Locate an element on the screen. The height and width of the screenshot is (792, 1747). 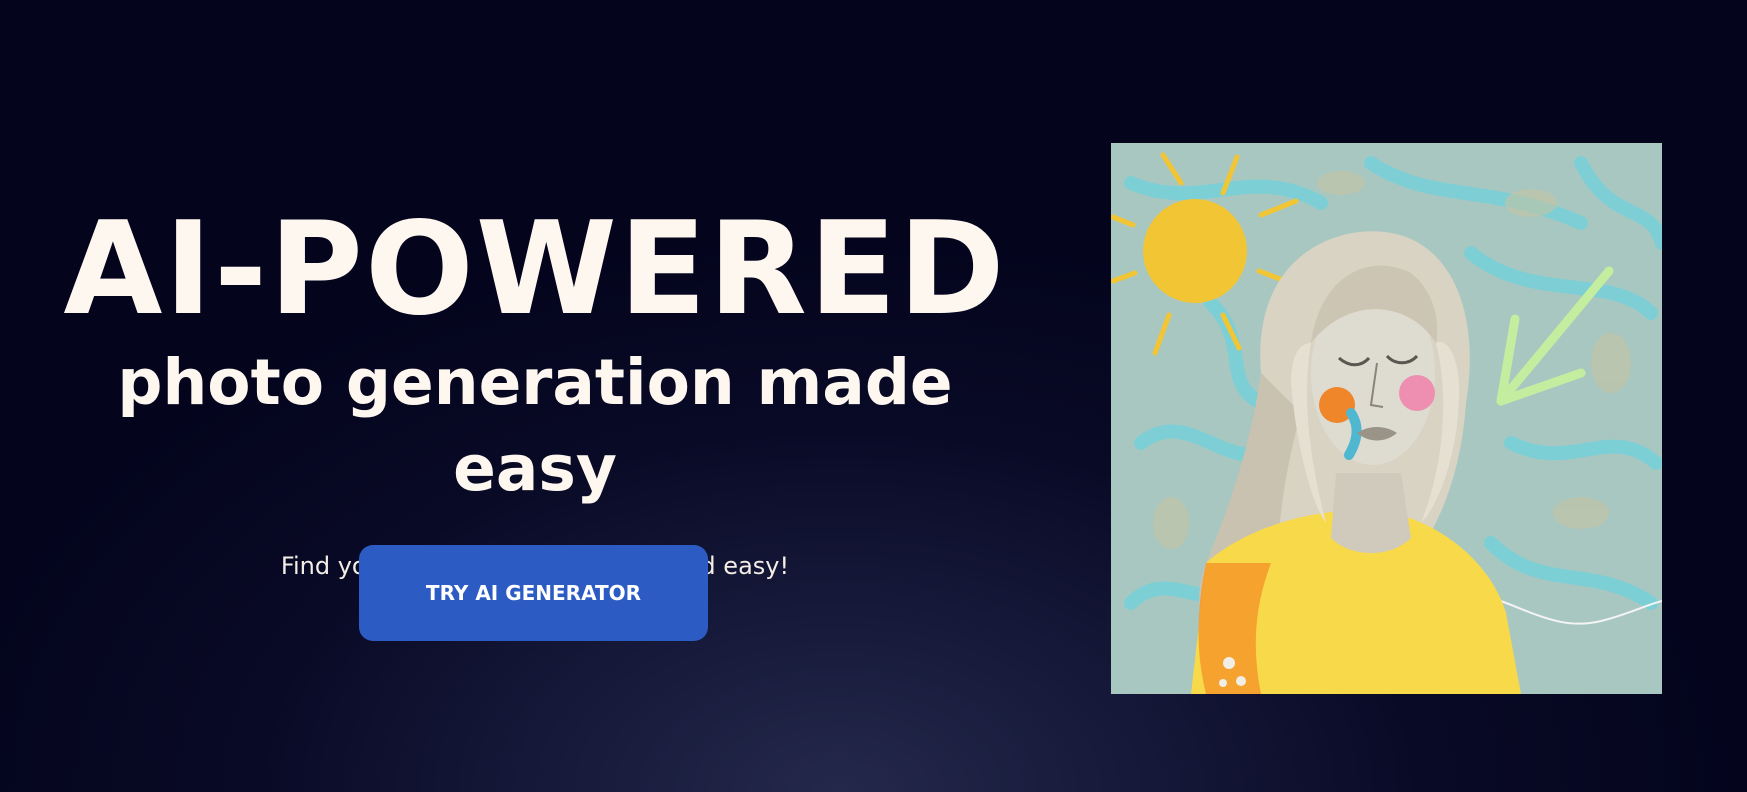
try-ai-generator-button: TRY AI GENERATOR is located at coordinates (533, 593).